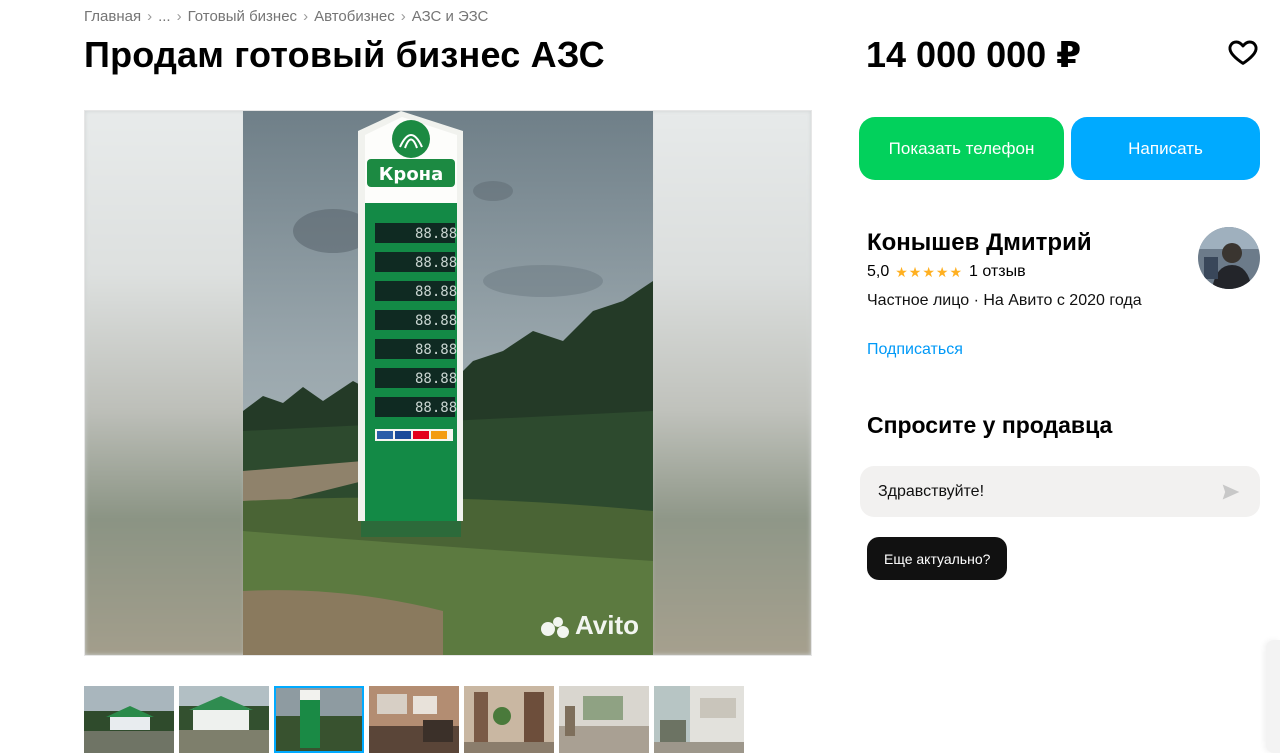 This screenshot has height=753, width=1280. What do you see at coordinates (997, 272) in the screenshot?
I see `reviews-link: 1 отзыв` at bounding box center [997, 272].